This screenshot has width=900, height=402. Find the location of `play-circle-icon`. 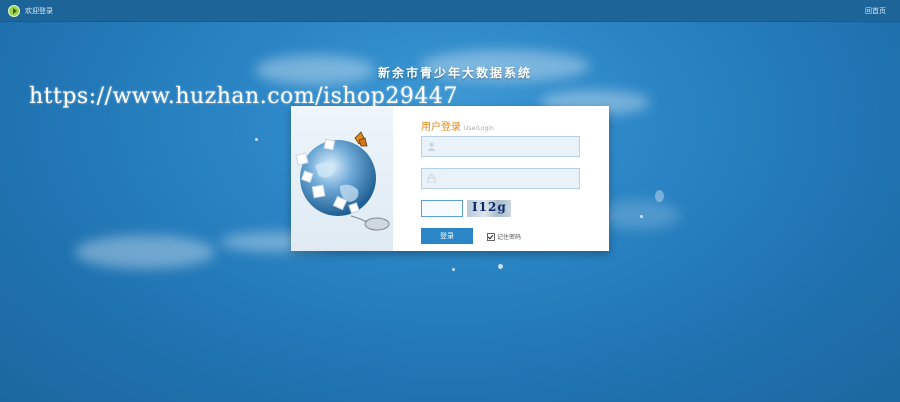

play-circle-icon is located at coordinates (14, 10).